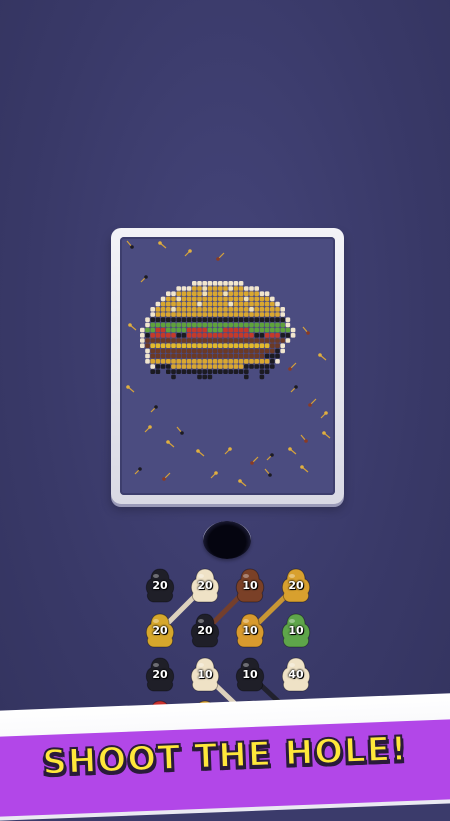 Image resolution: width=450 pixels, height=821 pixels. Describe the element at coordinates (227, 540) in the screenshot. I see `black-hole-target` at that location.